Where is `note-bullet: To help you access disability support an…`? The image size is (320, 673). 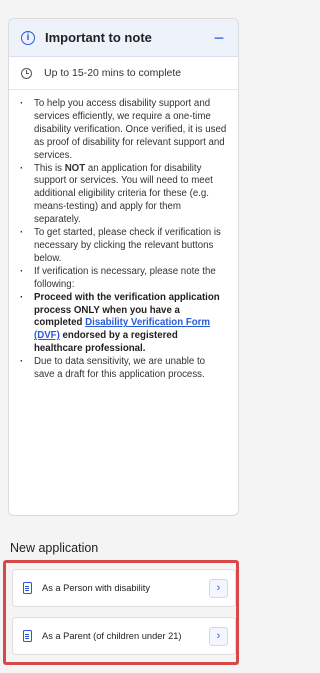
note-bullet: To help you access disability support an… is located at coordinates (124, 130).